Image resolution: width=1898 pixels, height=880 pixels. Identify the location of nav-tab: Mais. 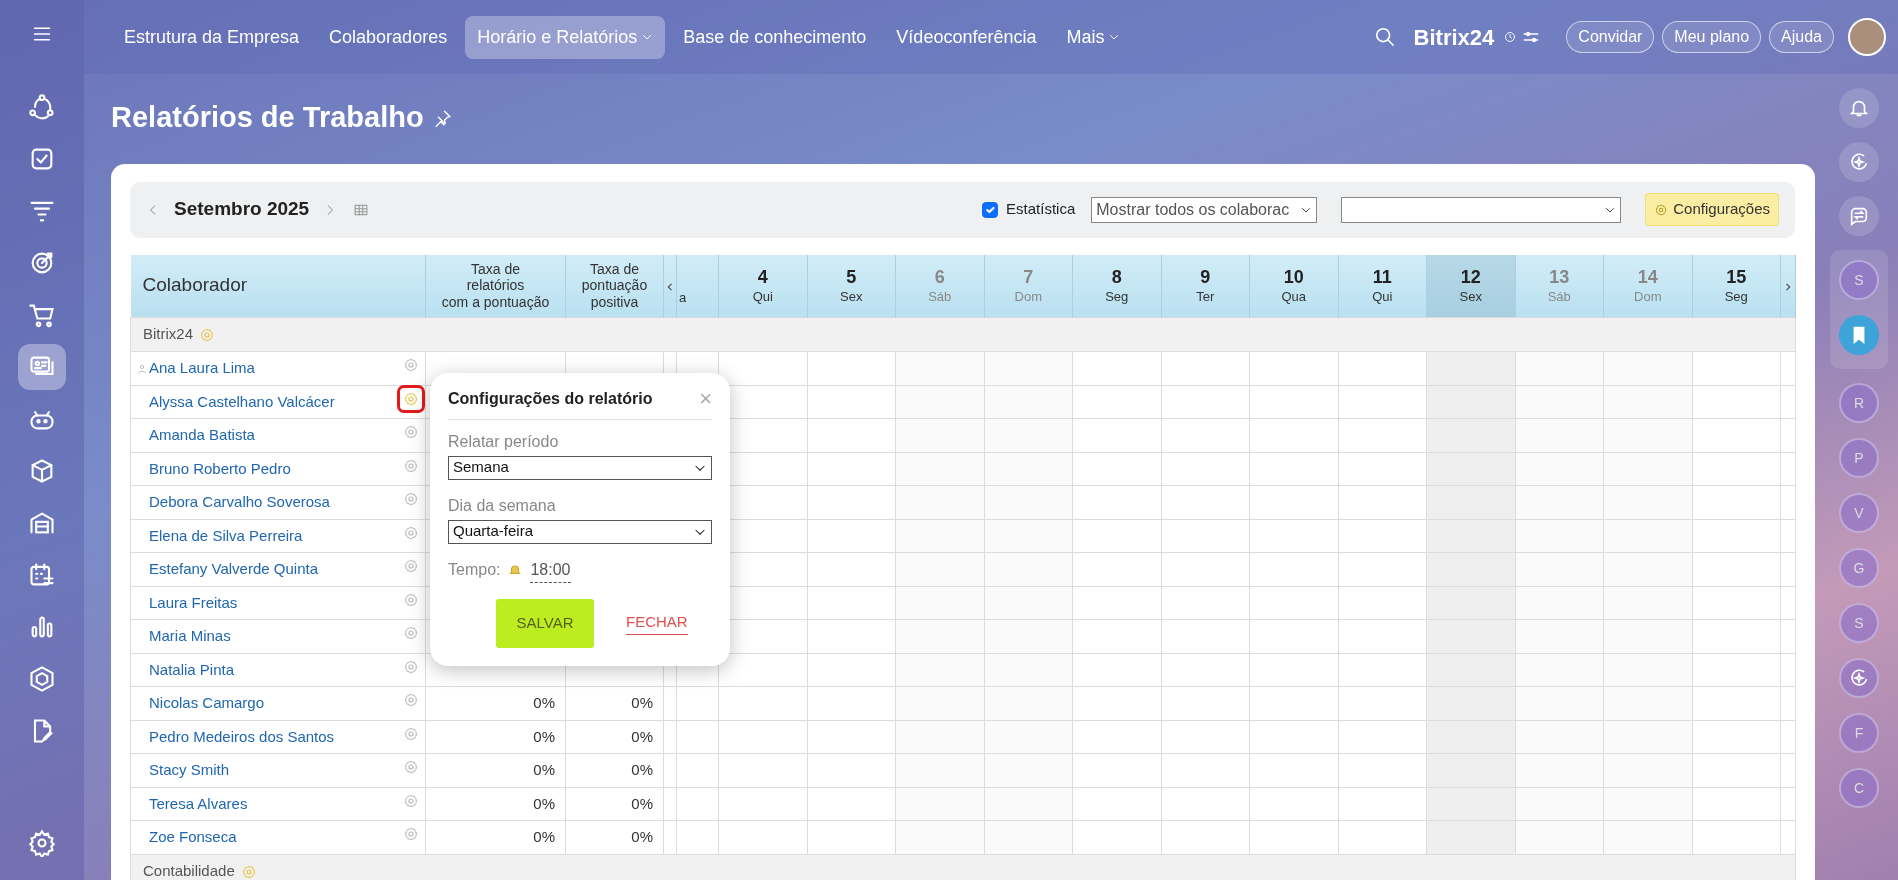
(1093, 37).